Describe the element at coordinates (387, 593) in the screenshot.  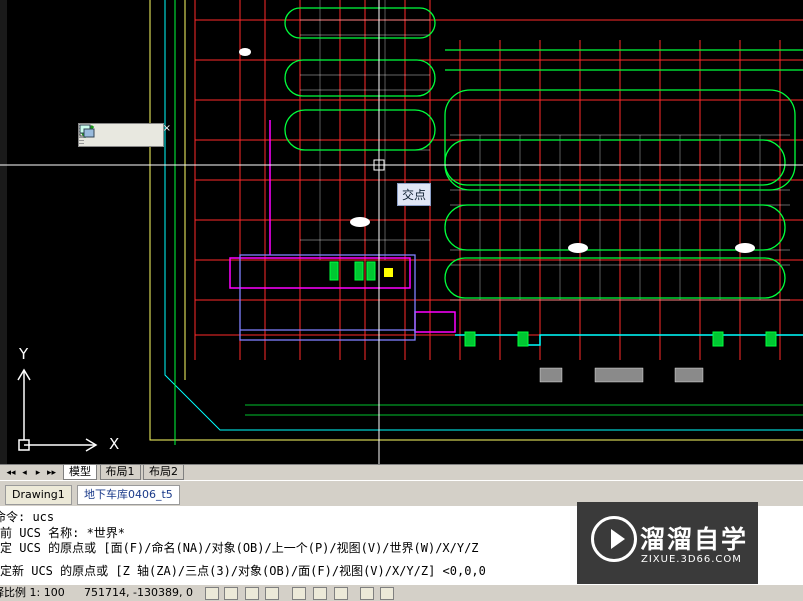
I see `lineweight-icon` at that location.